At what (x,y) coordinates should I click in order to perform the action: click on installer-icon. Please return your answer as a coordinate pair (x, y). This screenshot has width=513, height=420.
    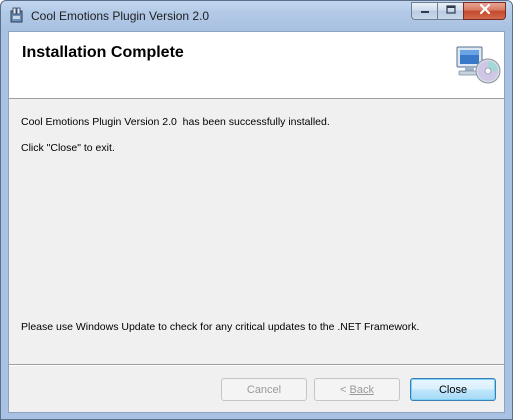
    Looking at the image, I should click on (17, 15).